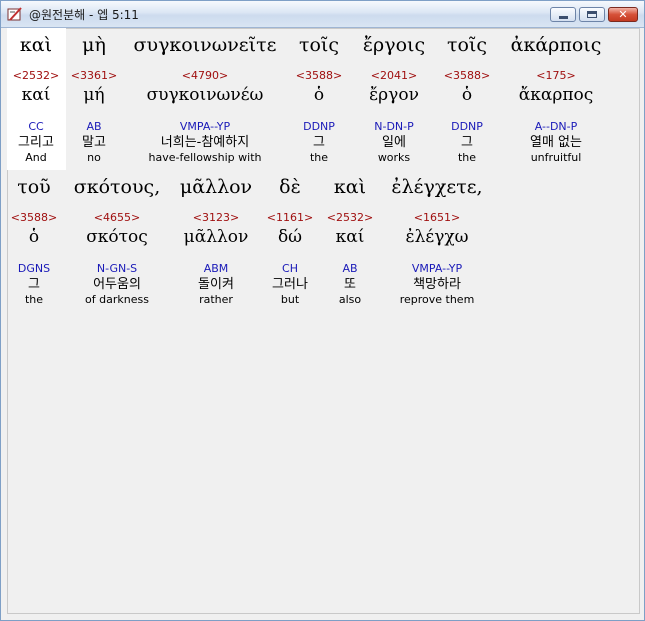 The width and height of the screenshot is (645, 621). What do you see at coordinates (117, 187) in the screenshot?
I see `greek-word: σκότους,` at bounding box center [117, 187].